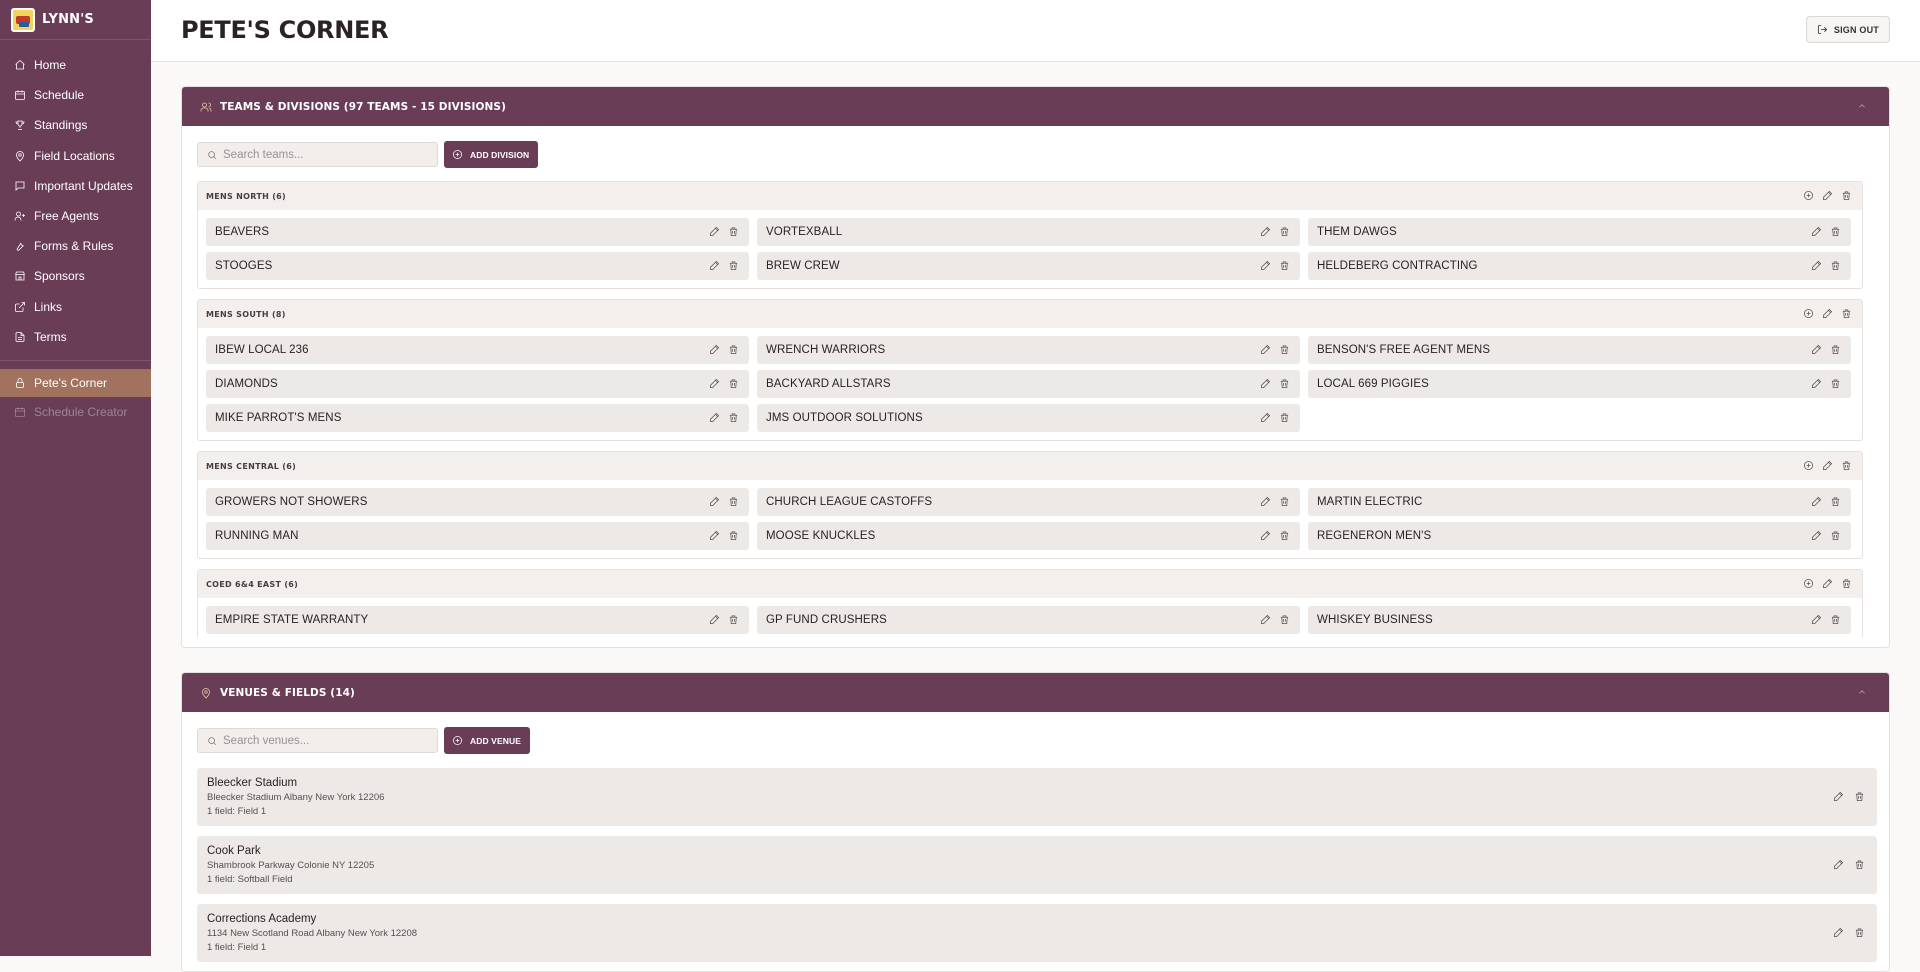 The width and height of the screenshot is (1920, 972). Describe the element at coordinates (292, 620) in the screenshot. I see `team-name: EMPIRE STATE WARRANTY` at that location.